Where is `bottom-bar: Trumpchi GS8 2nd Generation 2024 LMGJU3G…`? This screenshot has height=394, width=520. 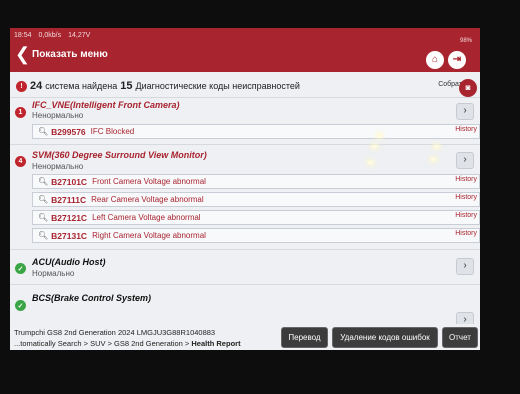
bottom-bar: Trumpchi GS8 2nd Generation 2024 LMGJU3G… is located at coordinates (245, 337).